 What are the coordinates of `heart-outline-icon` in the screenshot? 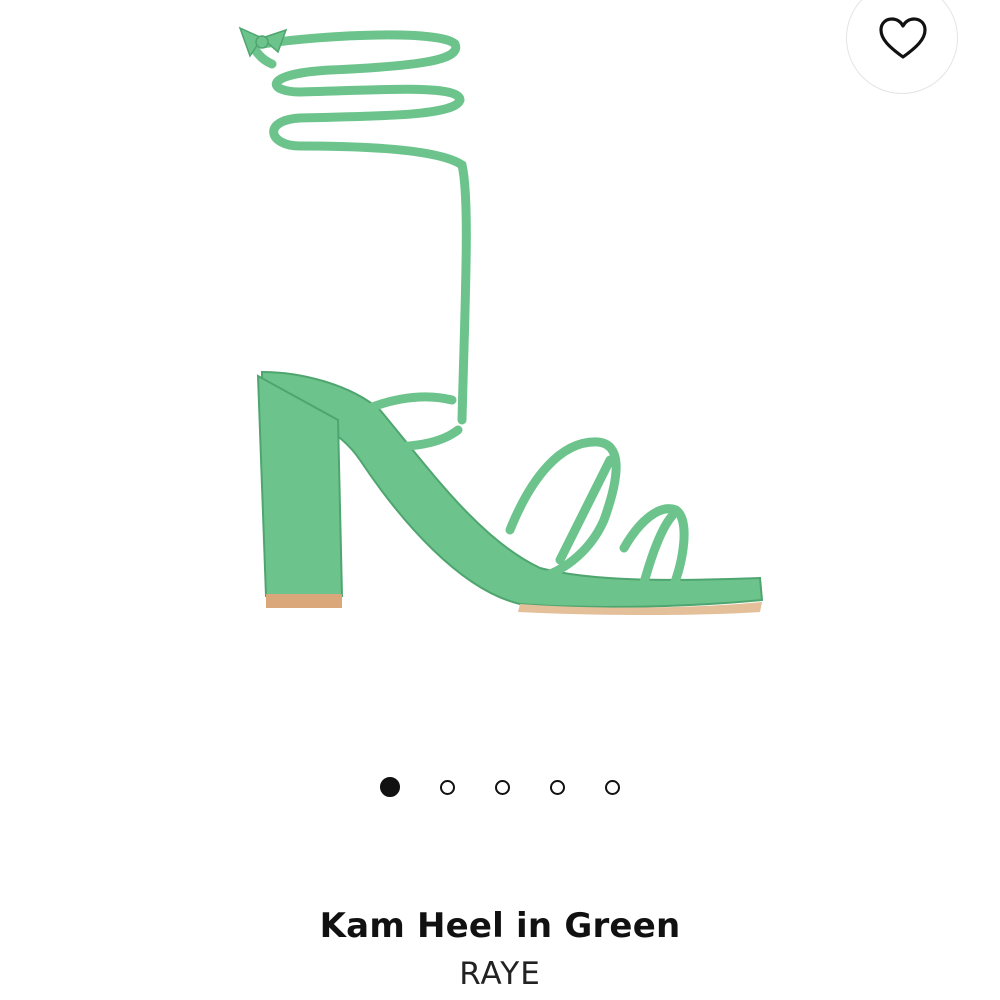 It's located at (903, 38).